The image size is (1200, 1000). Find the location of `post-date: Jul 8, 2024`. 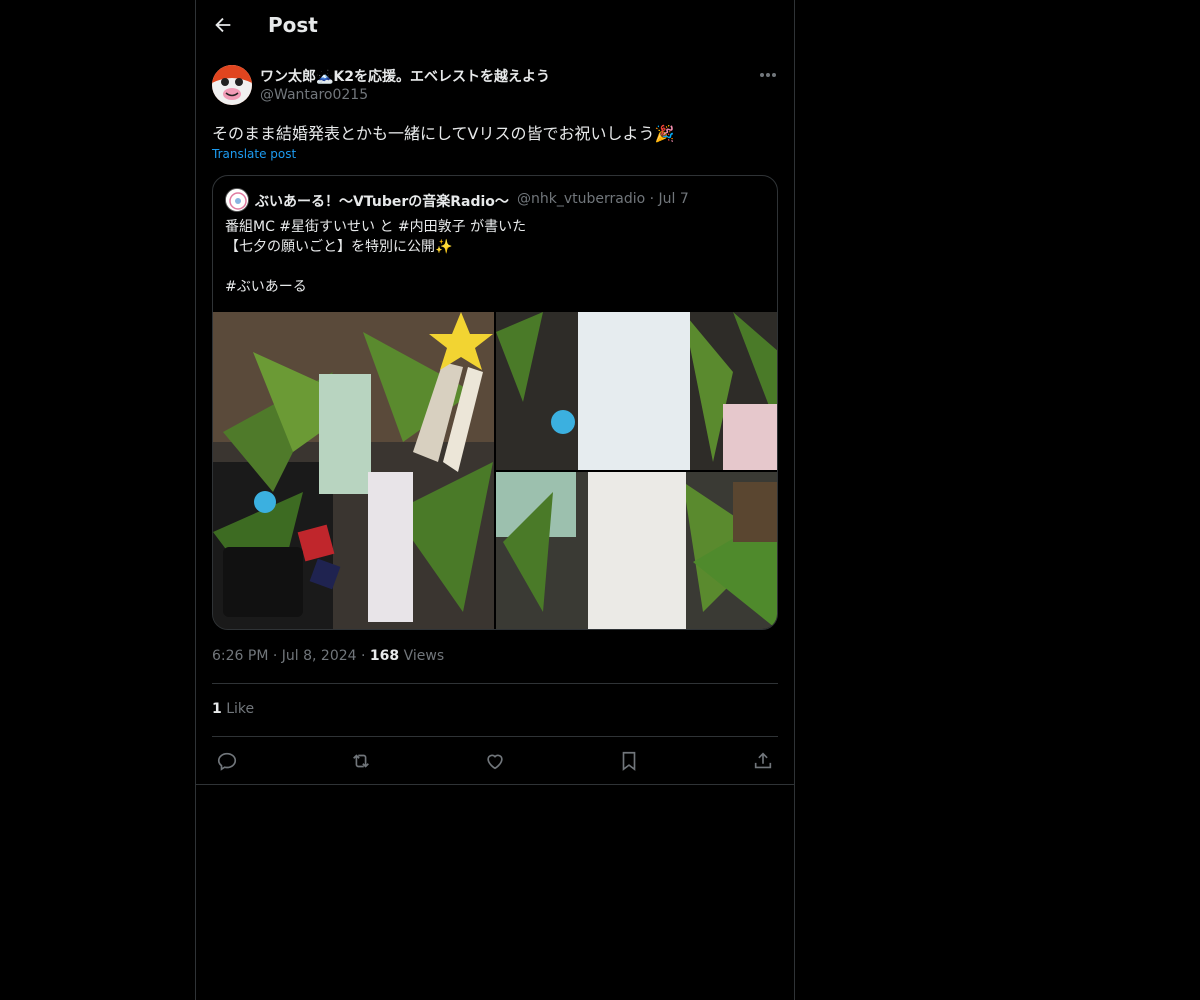

post-date: Jul 8, 2024 is located at coordinates (319, 656).